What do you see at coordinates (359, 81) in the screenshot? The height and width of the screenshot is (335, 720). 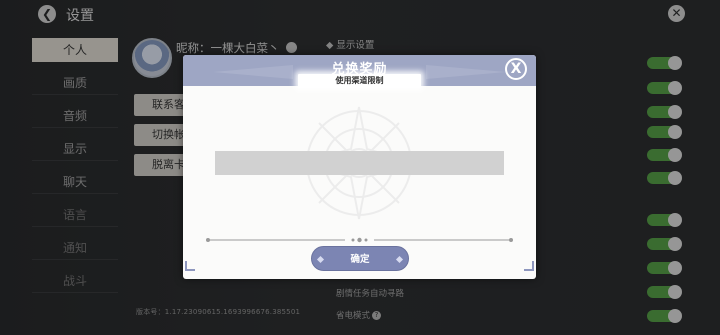 I see `channel-restriction-label: 使用渠道限制` at bounding box center [359, 81].